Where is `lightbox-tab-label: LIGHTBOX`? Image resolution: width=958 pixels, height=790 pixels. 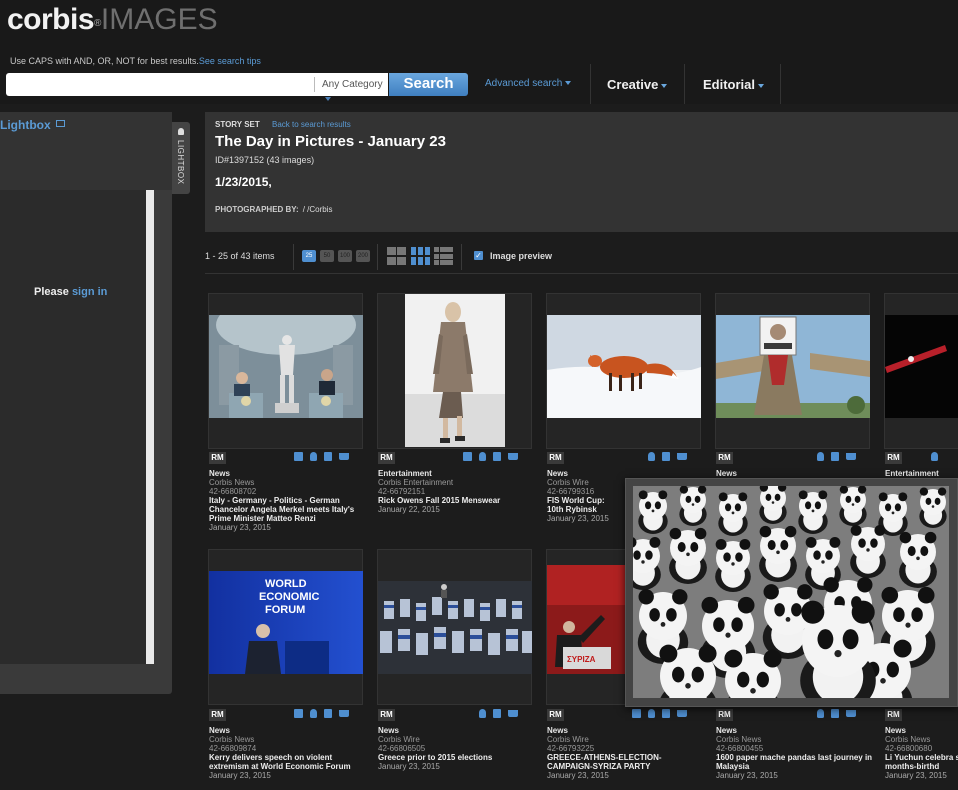
lightbox-tab-label: LIGHTBOX is located at coordinates (180, 162).